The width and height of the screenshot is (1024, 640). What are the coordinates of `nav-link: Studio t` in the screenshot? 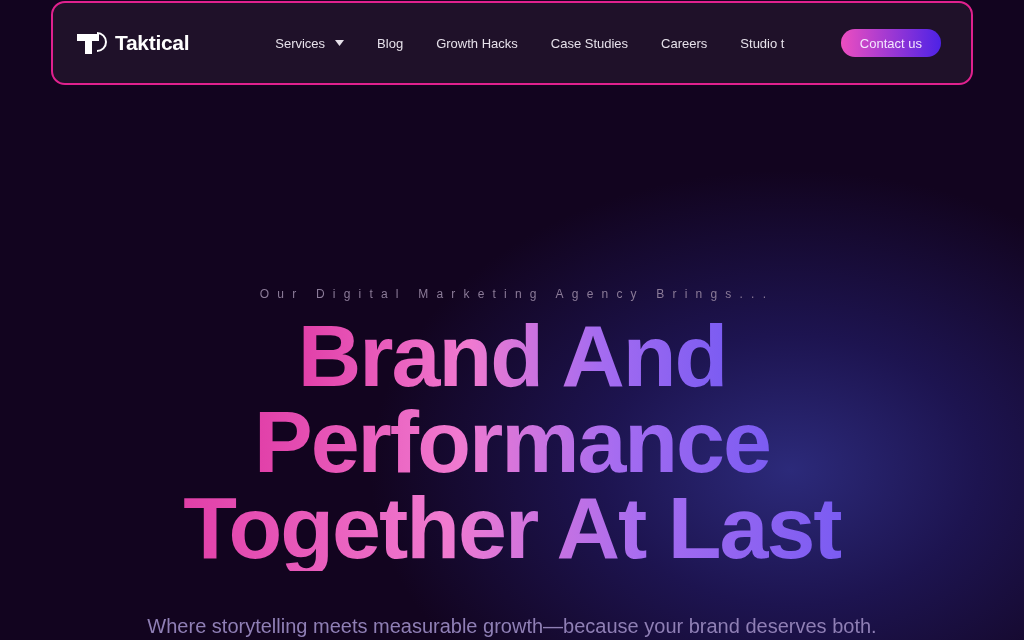 It's located at (762, 43).